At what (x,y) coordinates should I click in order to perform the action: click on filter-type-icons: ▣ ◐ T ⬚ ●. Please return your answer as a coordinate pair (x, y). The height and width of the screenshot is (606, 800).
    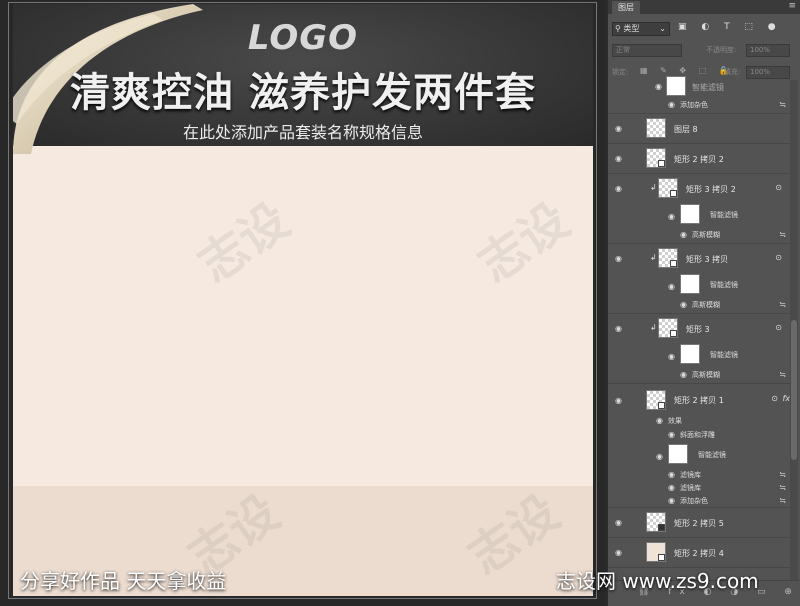
    Looking at the image, I should click on (730, 27).